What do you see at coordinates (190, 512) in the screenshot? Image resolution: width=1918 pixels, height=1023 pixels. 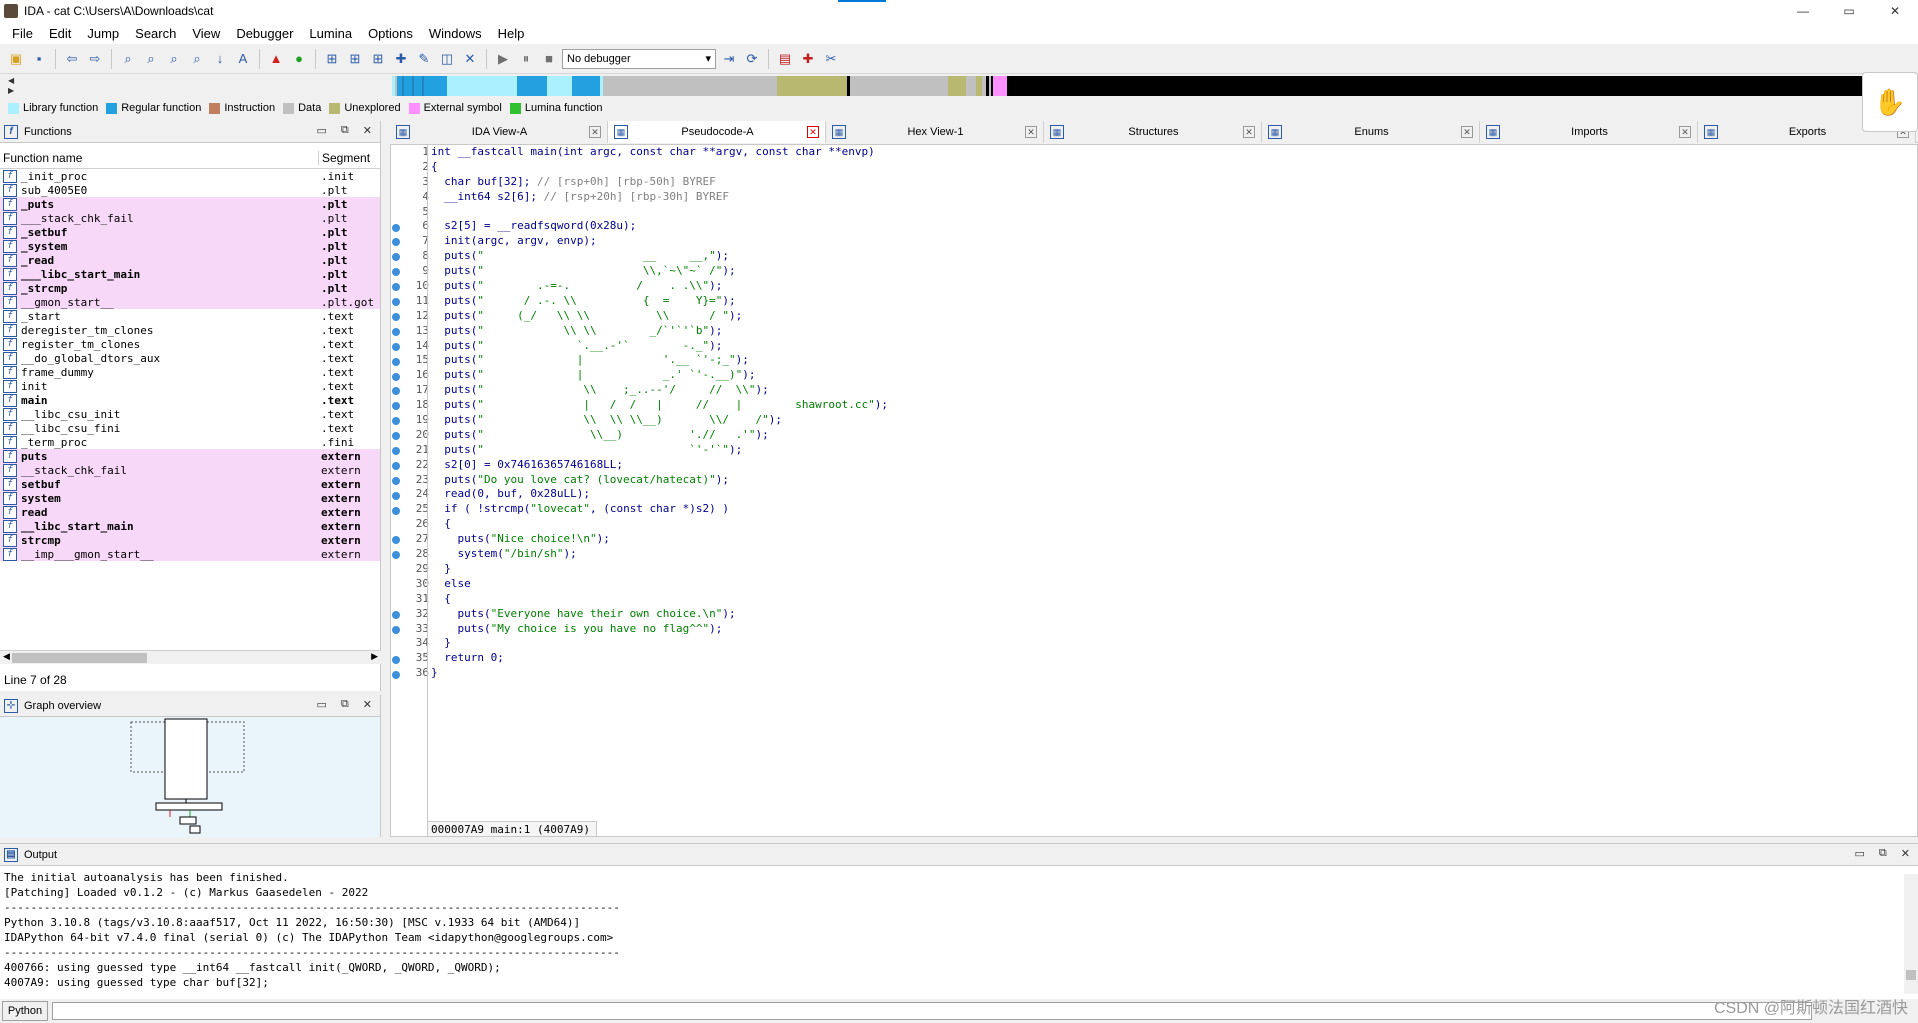 I see `function-row: f read extern` at bounding box center [190, 512].